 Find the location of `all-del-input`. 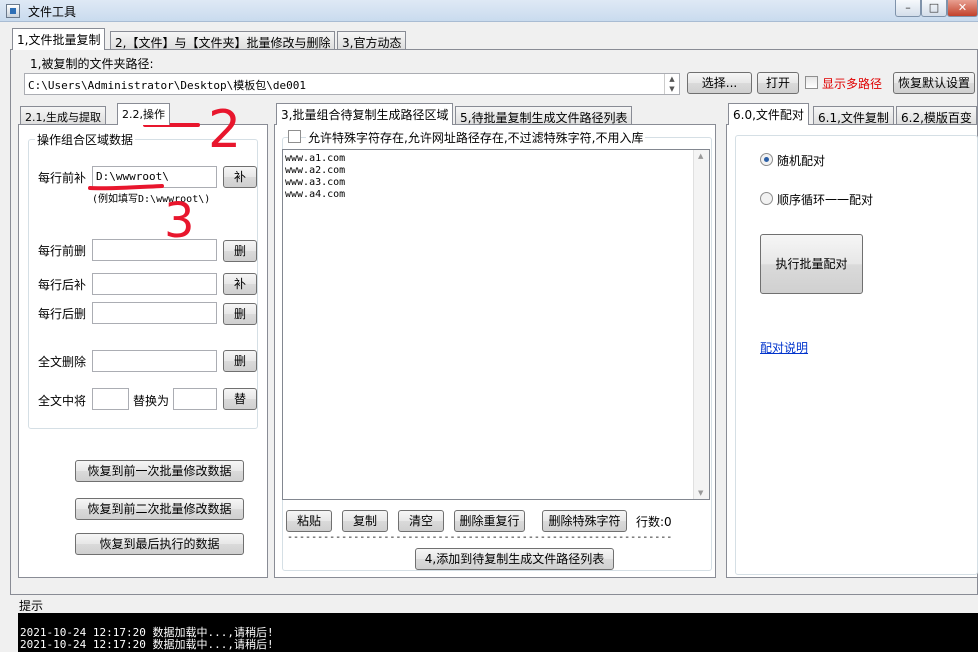

all-del-input is located at coordinates (154, 361).